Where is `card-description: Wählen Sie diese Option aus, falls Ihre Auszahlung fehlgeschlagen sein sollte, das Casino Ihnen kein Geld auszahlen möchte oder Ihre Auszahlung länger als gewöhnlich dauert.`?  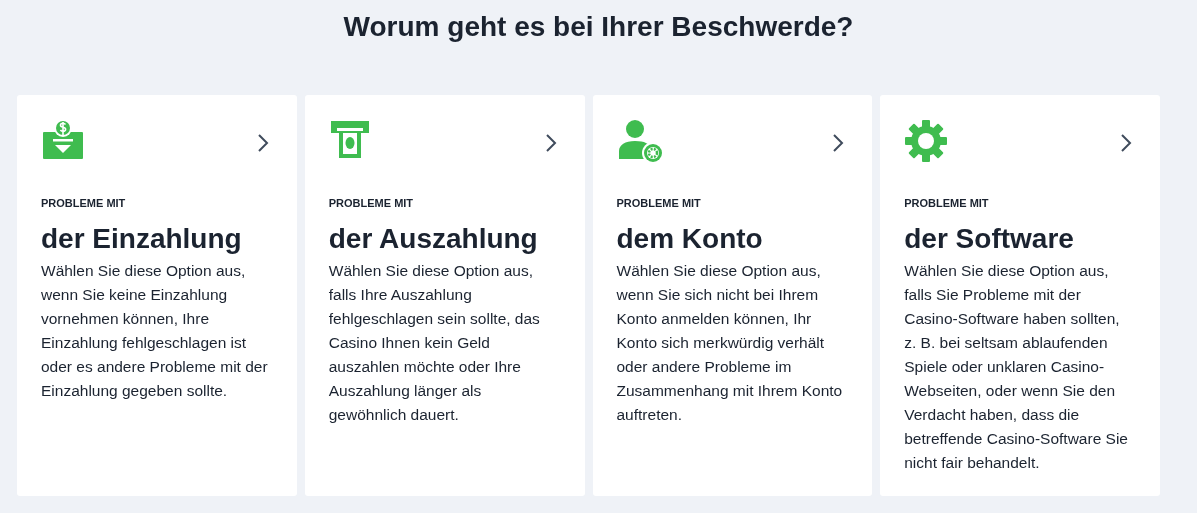 card-description: Wählen Sie diese Option aus, falls Ihre Auszahlung fehlgeschlagen sein sollte, das Casino Ihnen kein Geld auszahlen möchte oder Ihre Auszahlung länger als gewöhnlich dauert. is located at coordinates (434, 342).